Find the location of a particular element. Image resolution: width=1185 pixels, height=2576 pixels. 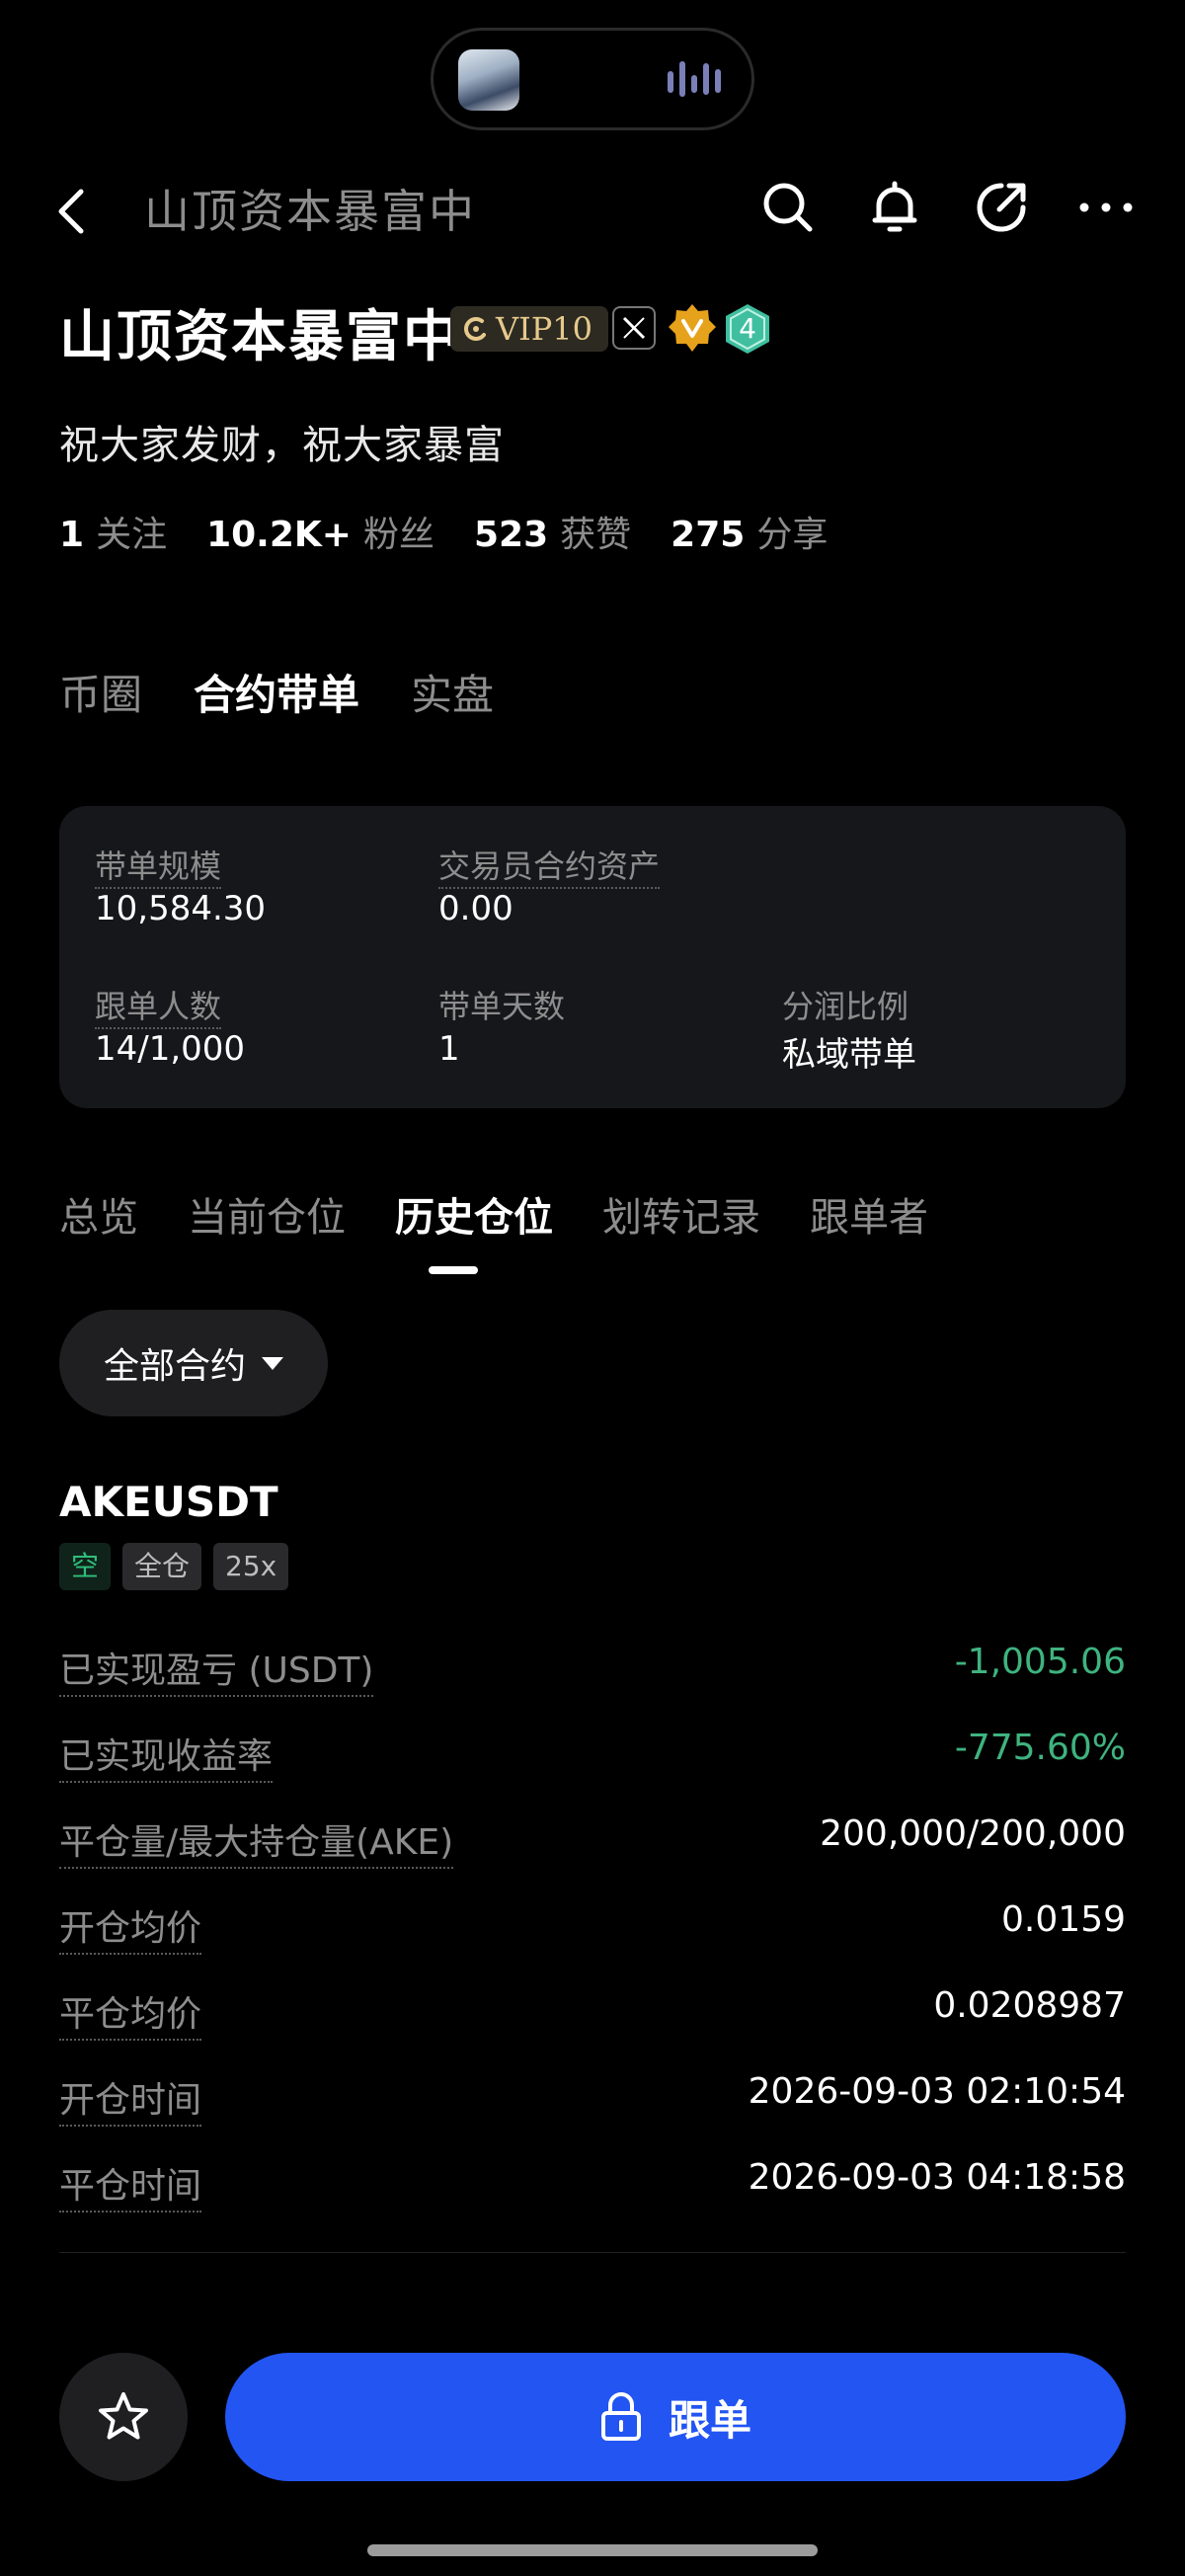

filter-label: 全部合约 is located at coordinates (175, 1366).